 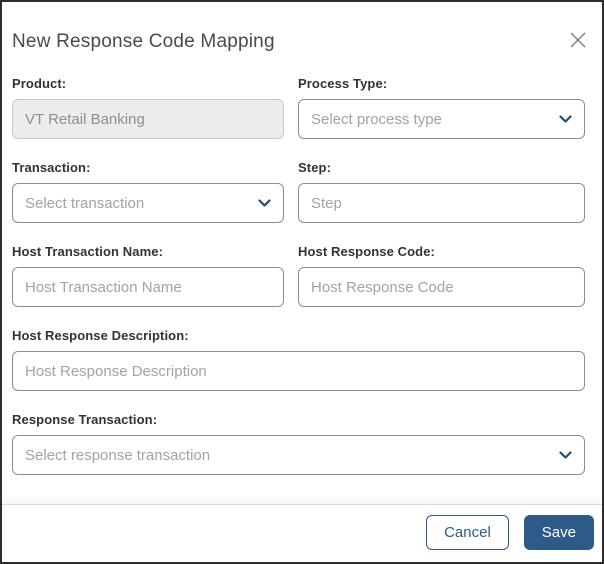 I want to click on step-field-group: Step:, so click(x=441, y=191).